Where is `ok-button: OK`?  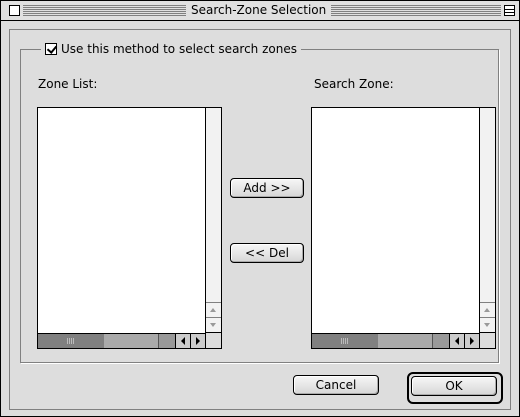 ok-button: OK is located at coordinates (454, 386).